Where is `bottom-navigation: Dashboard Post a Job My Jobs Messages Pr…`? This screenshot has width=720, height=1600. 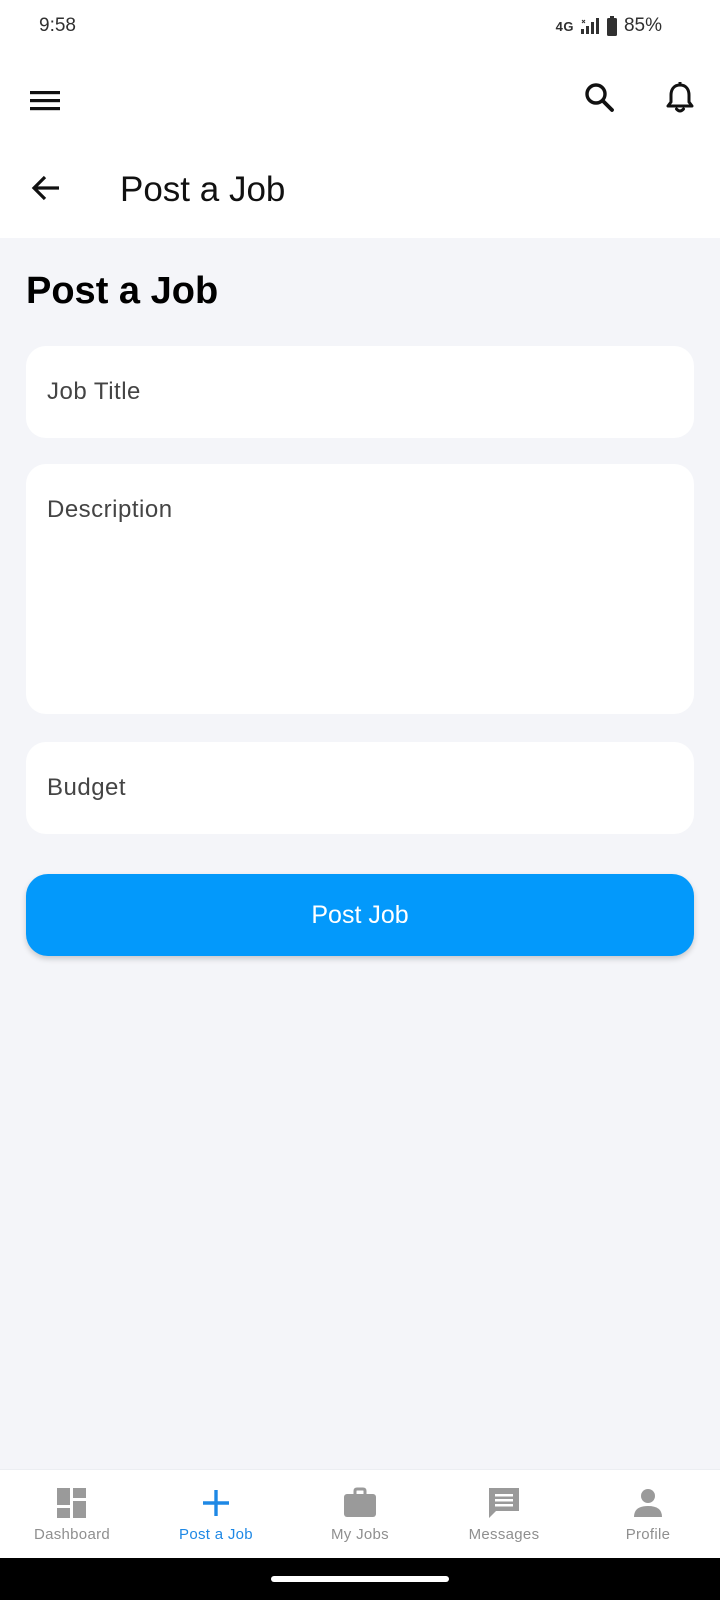
bottom-navigation: Dashboard Post a Job My Jobs Messages Pr… is located at coordinates (360, 1513).